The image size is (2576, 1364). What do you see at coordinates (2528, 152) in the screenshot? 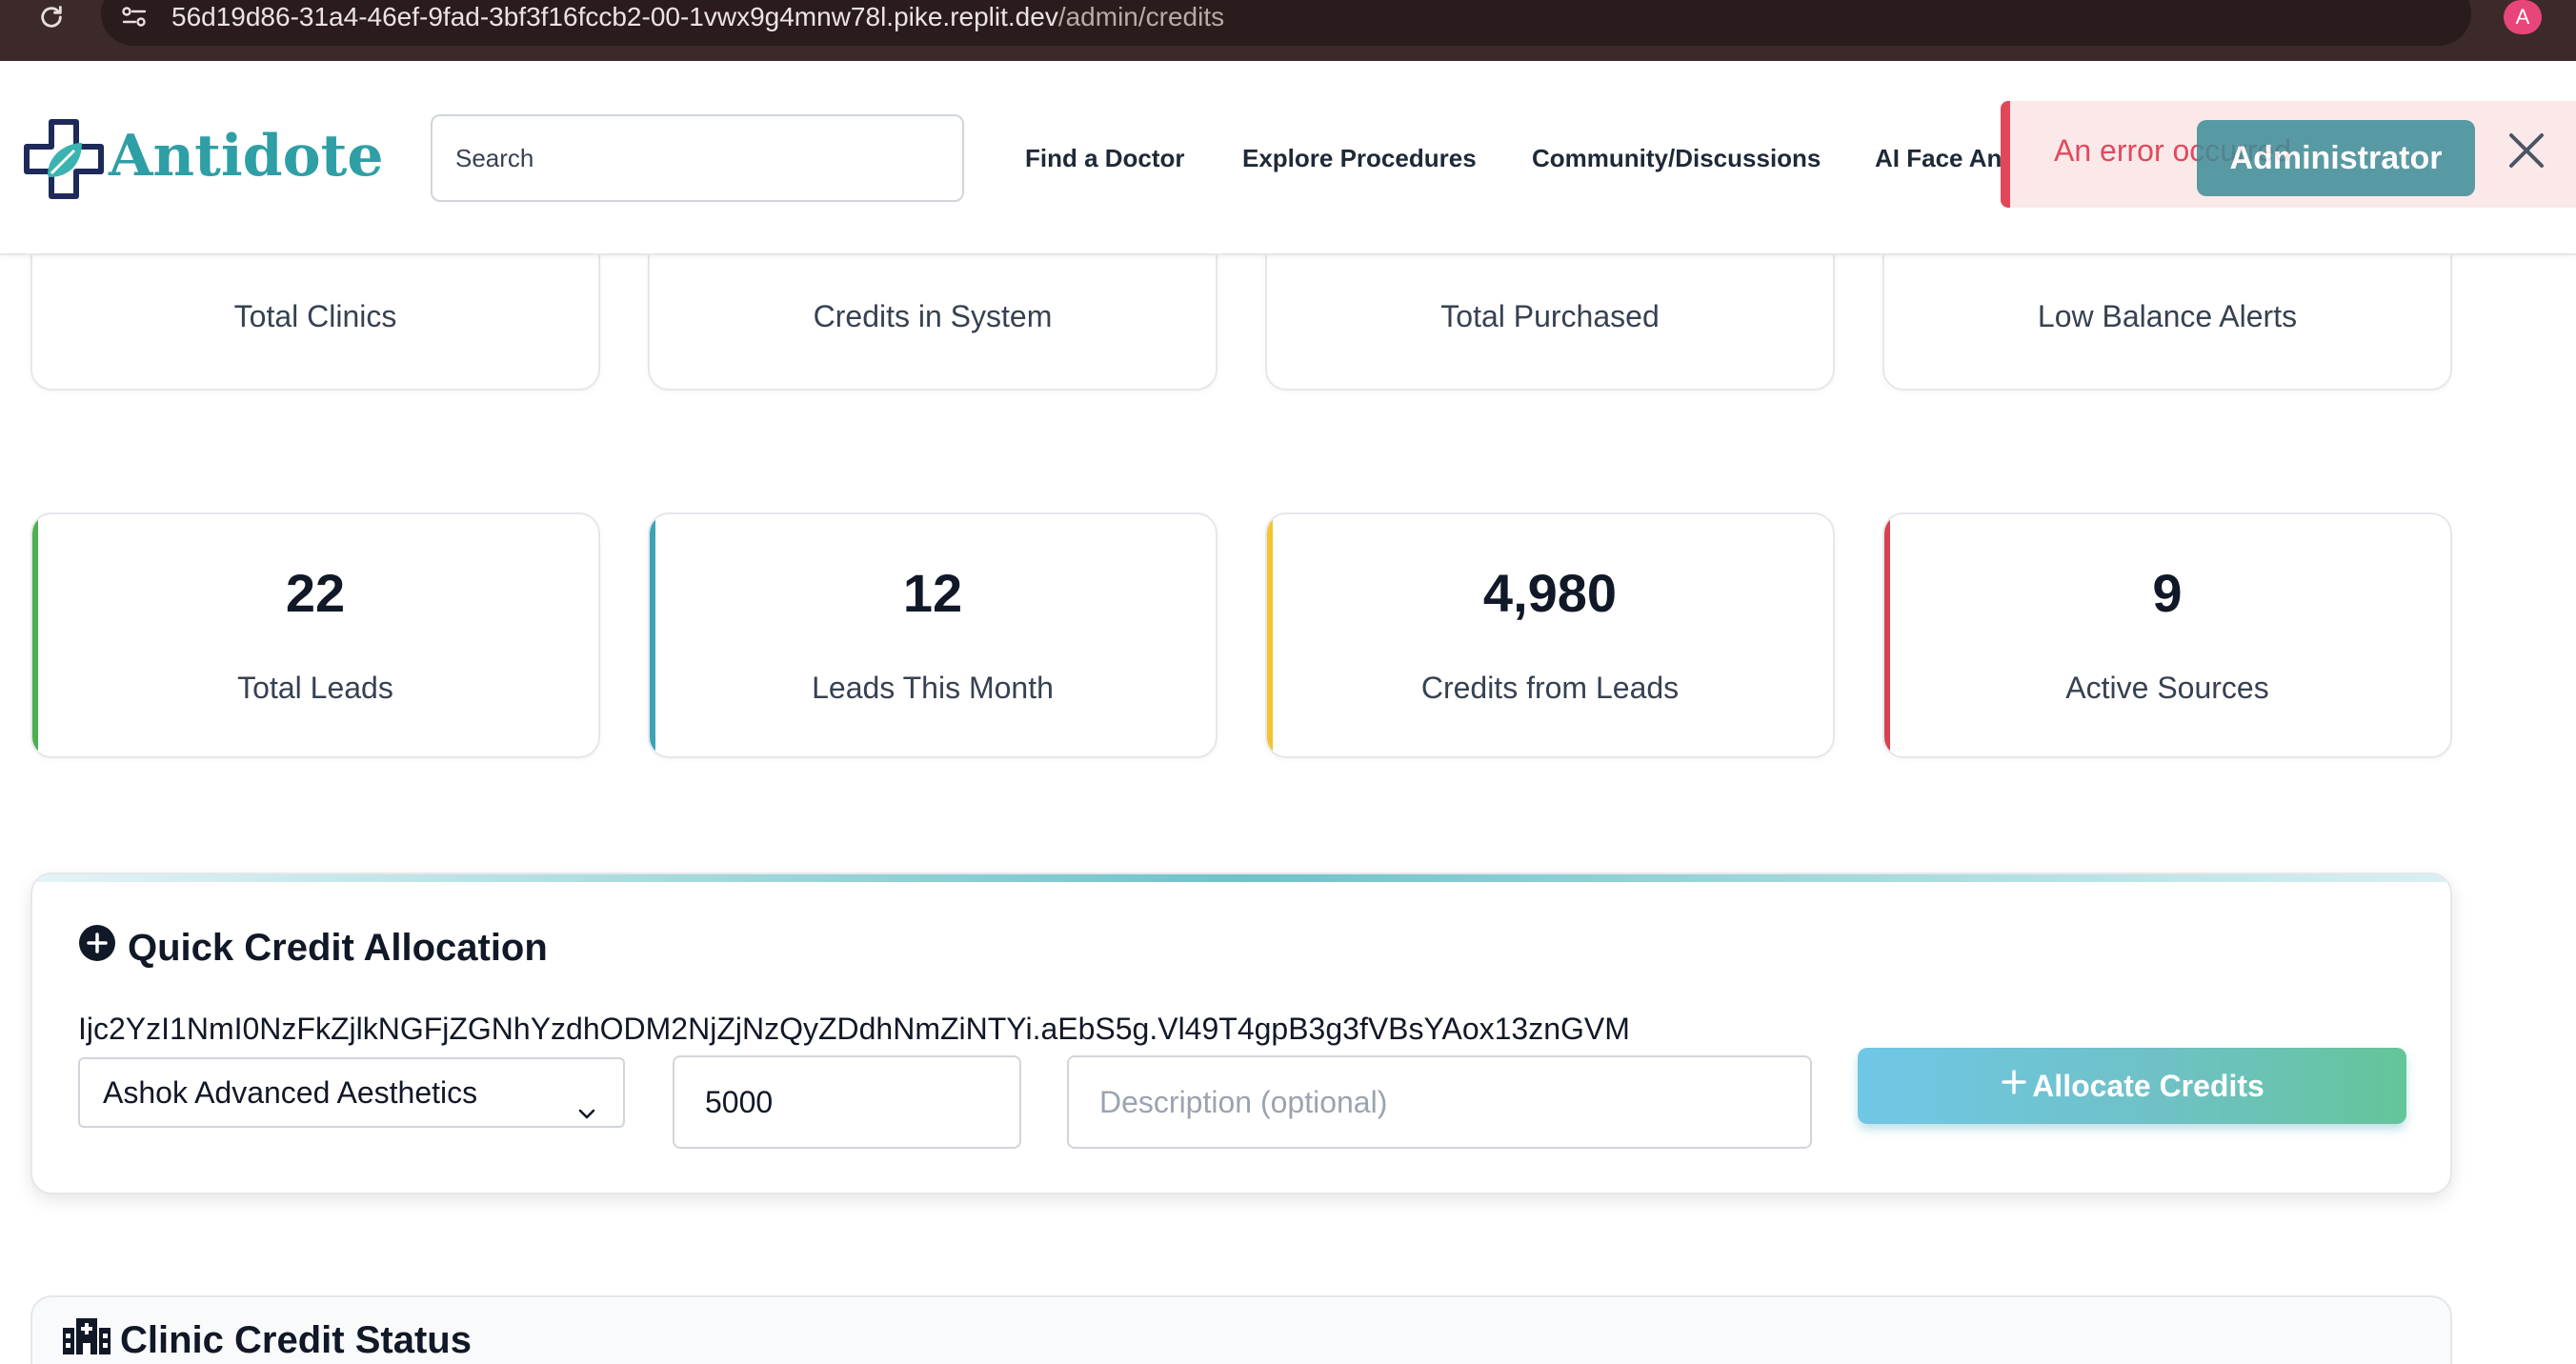
I see `close-icon` at bounding box center [2528, 152].